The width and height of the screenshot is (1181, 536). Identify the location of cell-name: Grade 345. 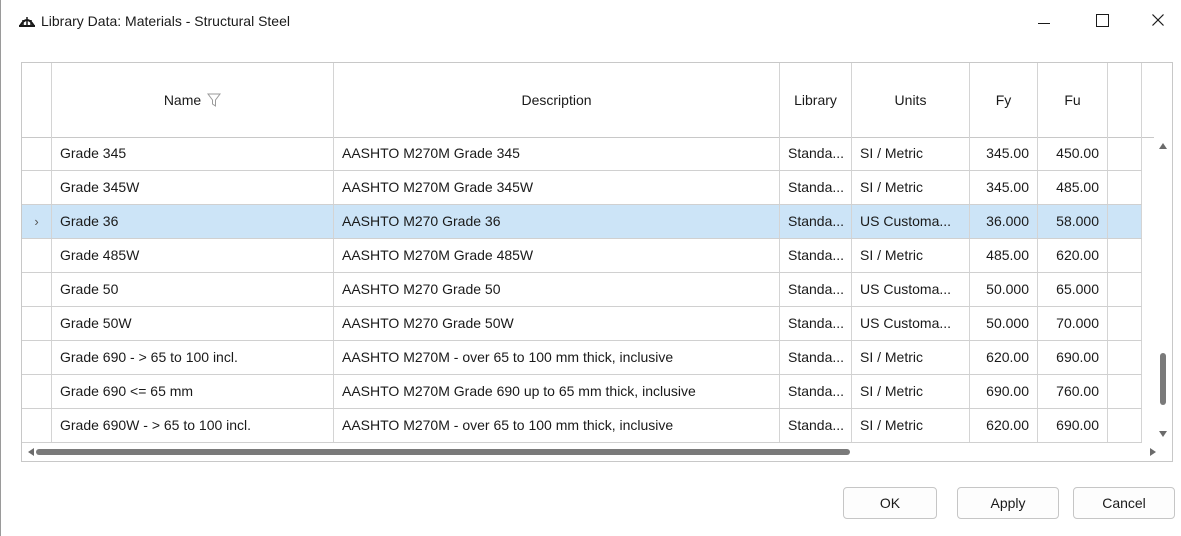
(193, 153).